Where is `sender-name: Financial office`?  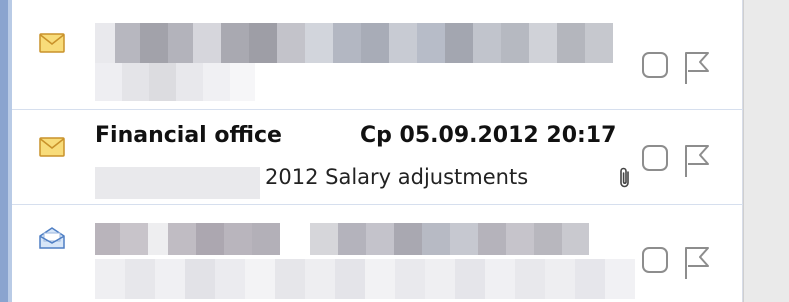
sender-name: Financial office is located at coordinates (188, 135).